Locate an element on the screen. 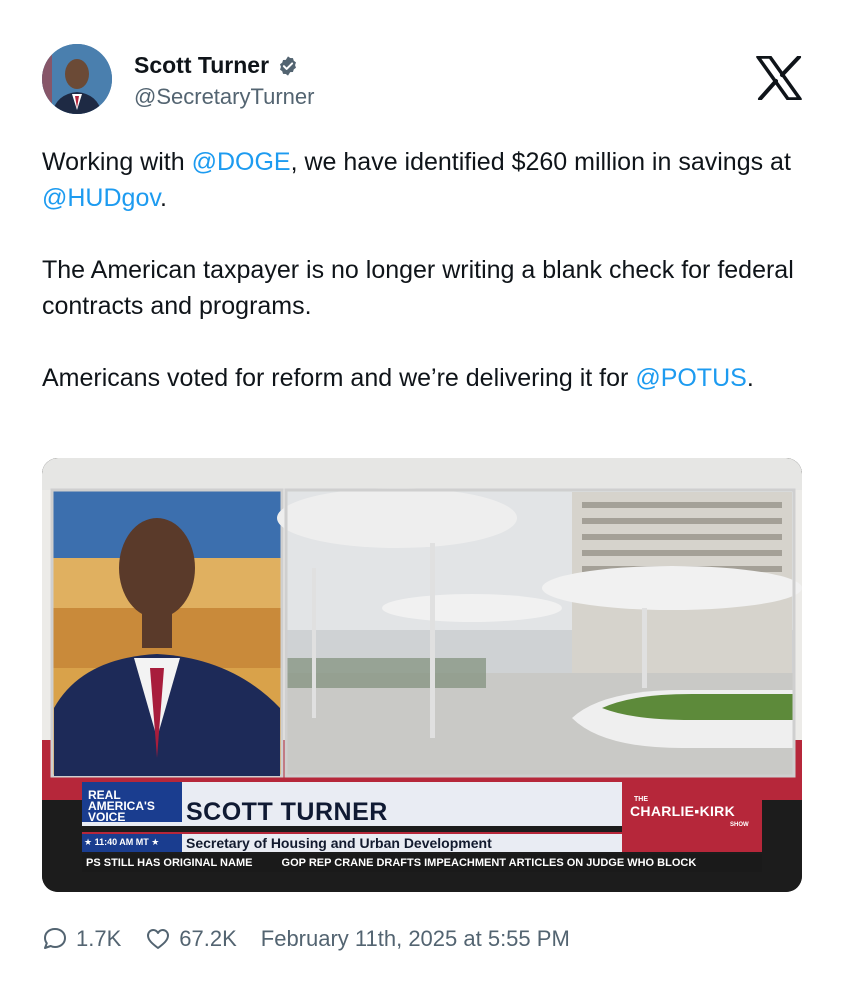 Image resolution: width=844 pixels, height=1000 pixels. author-display-name: Scott Turner is located at coordinates (201, 65).